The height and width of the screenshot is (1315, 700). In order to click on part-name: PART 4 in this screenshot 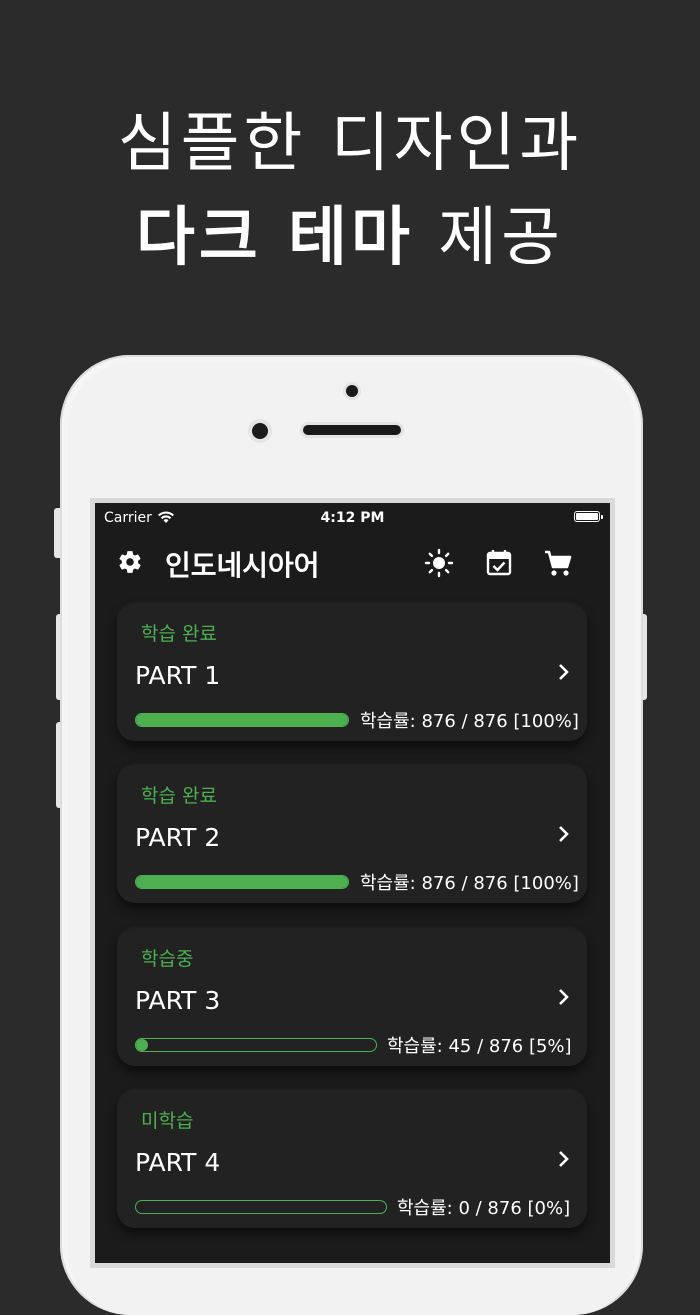, I will do `click(178, 1162)`.